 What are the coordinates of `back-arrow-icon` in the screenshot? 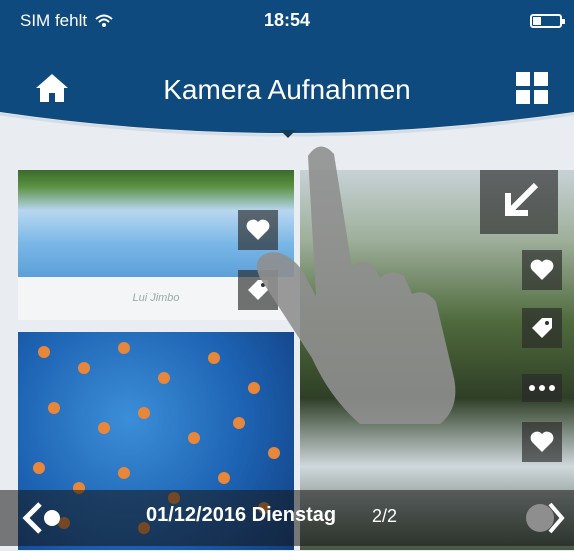 It's located at (44, 518).